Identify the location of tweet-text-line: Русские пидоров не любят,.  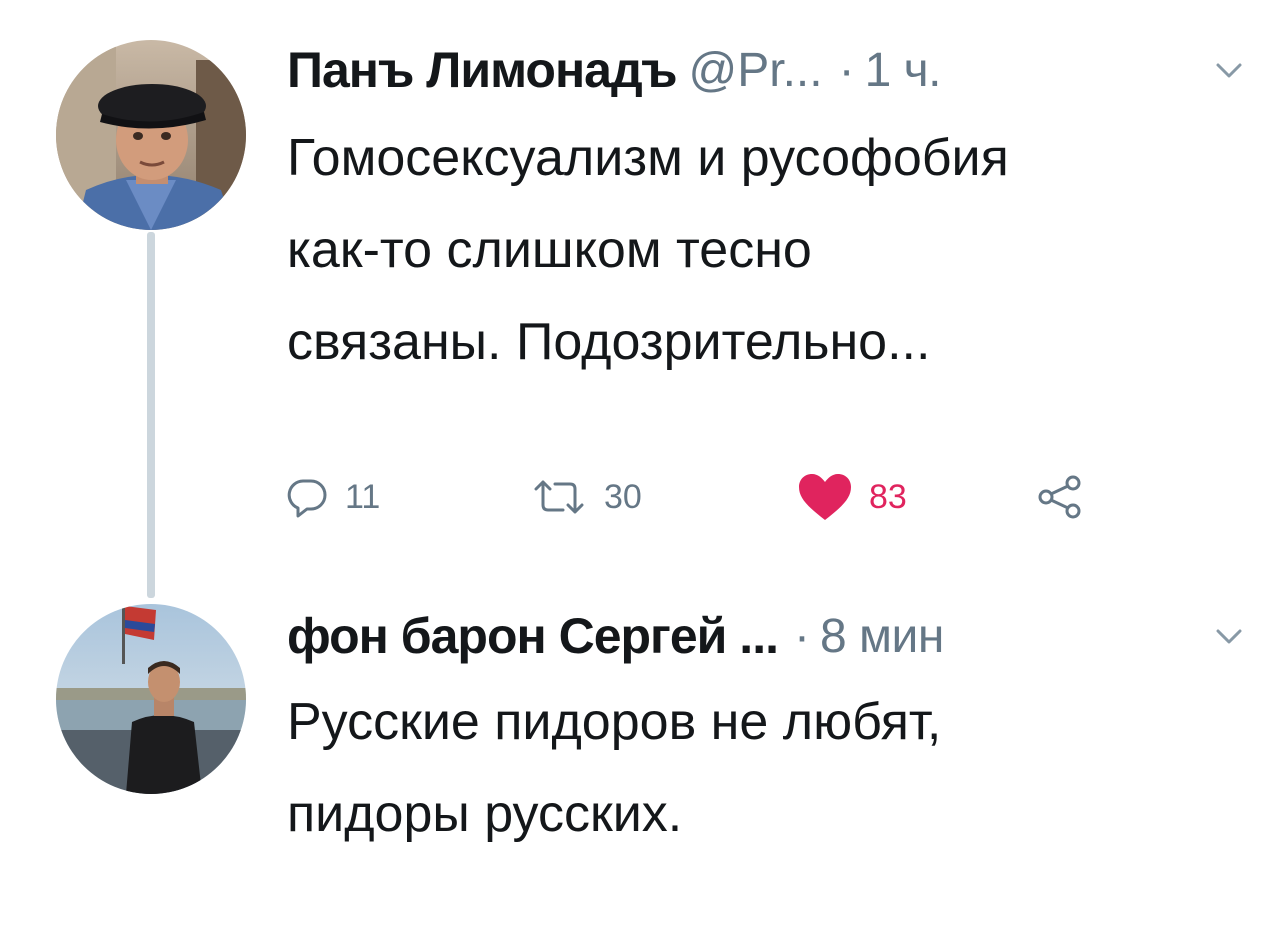
(614, 722).